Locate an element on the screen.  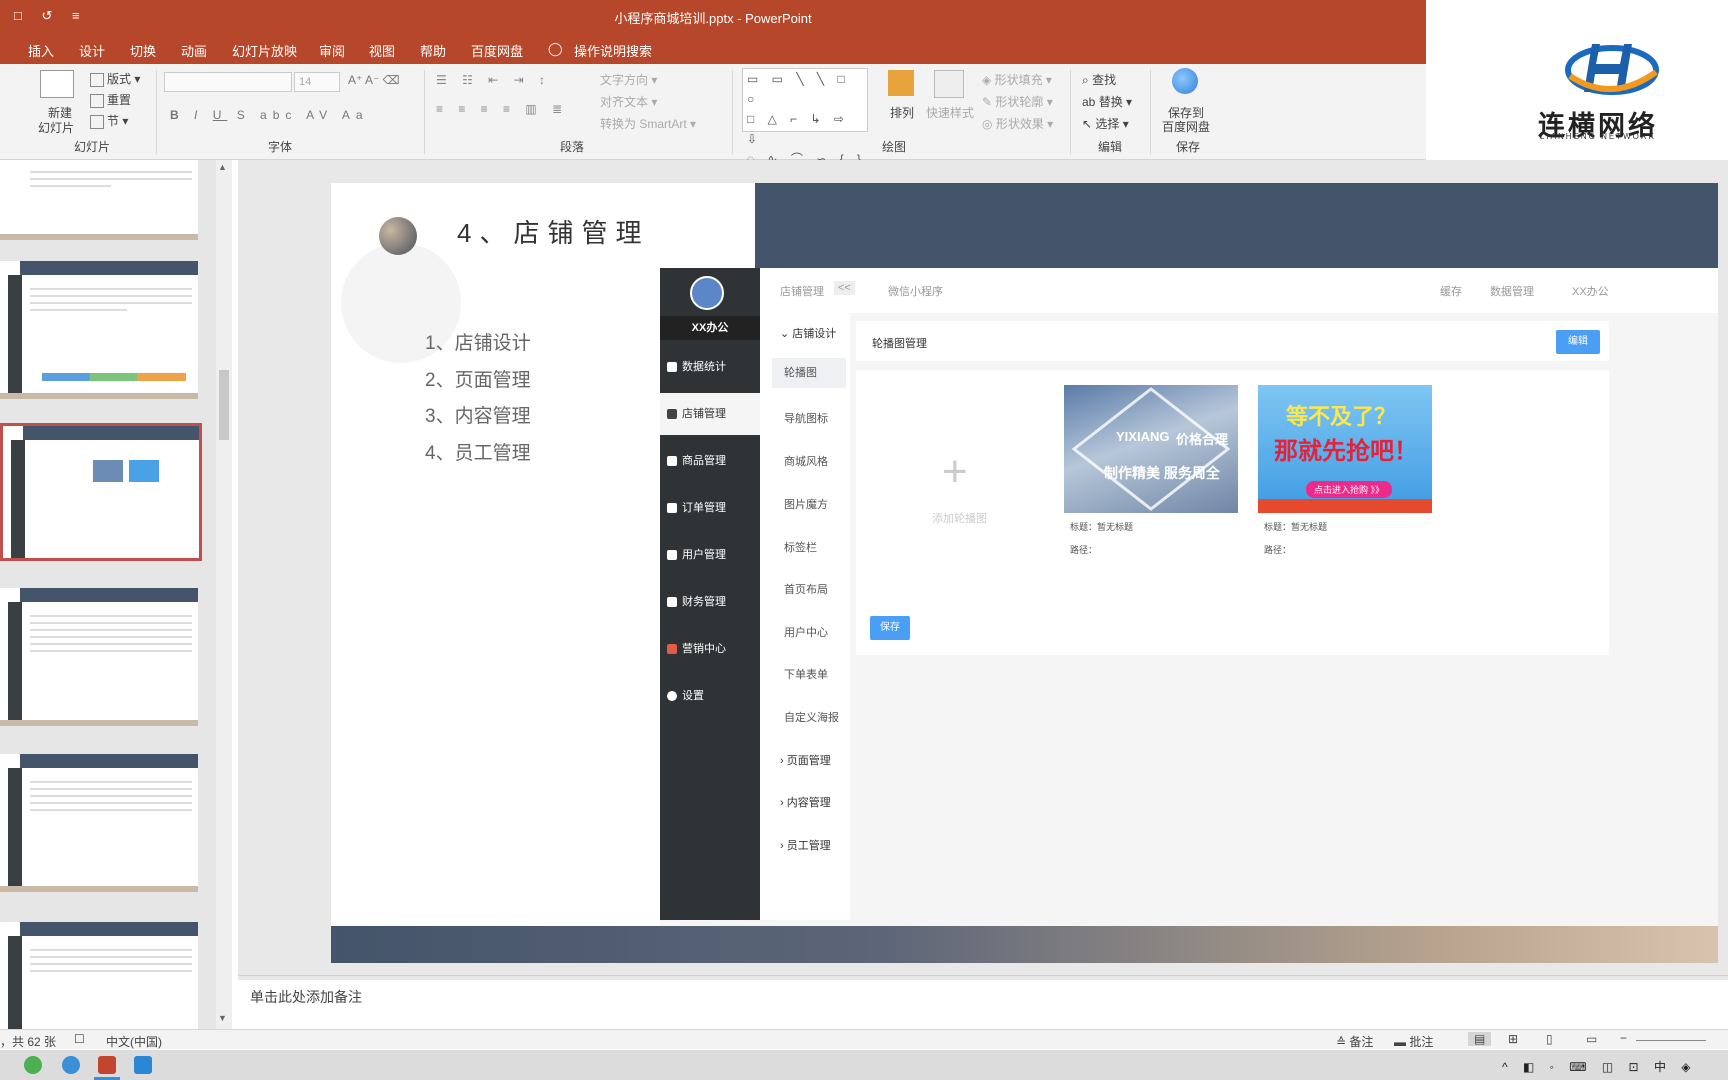
section-button: 节 ▾ is located at coordinates (109, 120).